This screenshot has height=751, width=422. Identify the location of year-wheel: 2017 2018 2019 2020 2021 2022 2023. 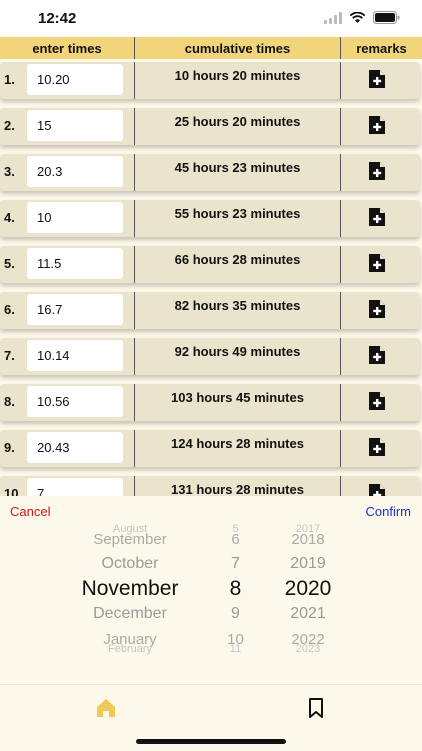
(308, 590).